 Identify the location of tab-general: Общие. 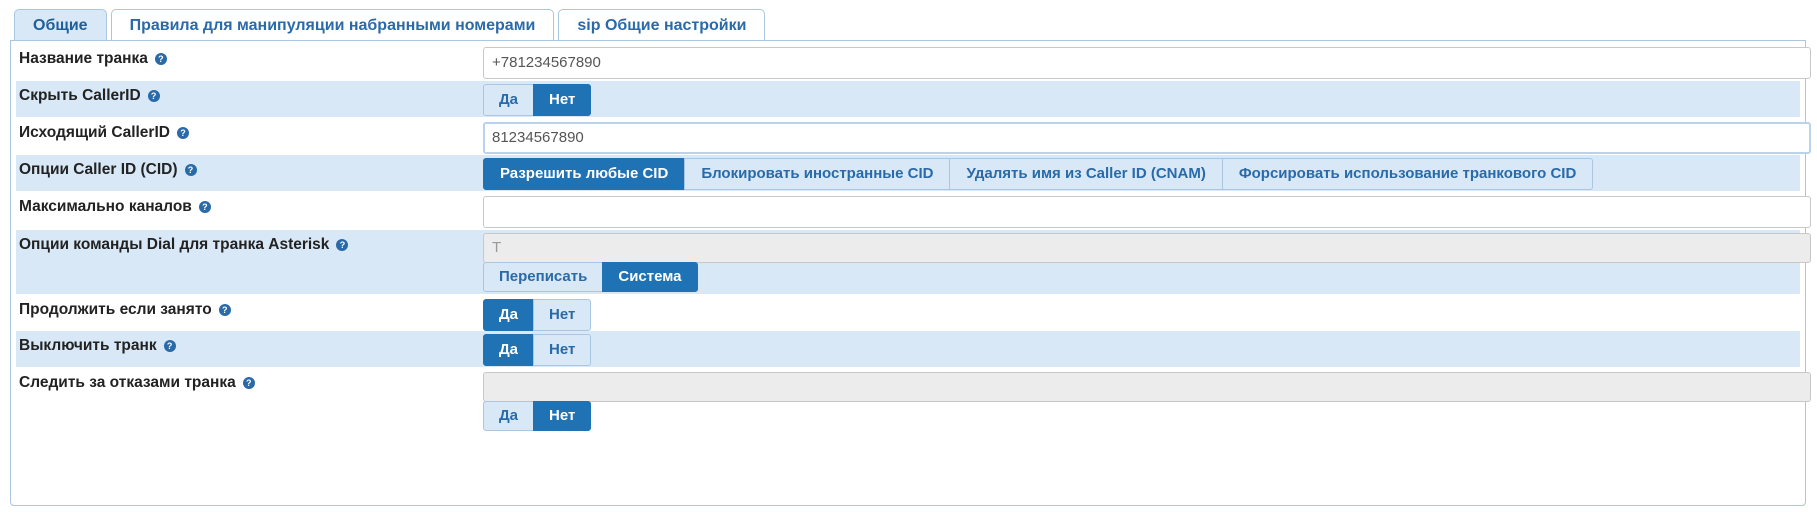
(60, 24).